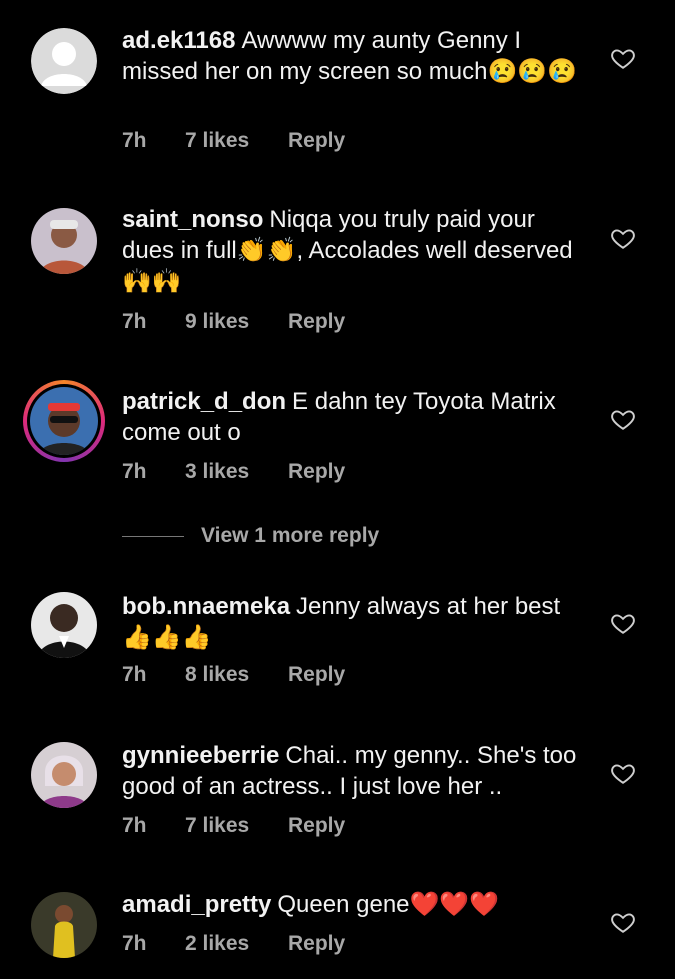  I want to click on comment-meta: 7h 9 likes Reply, so click(233, 322).